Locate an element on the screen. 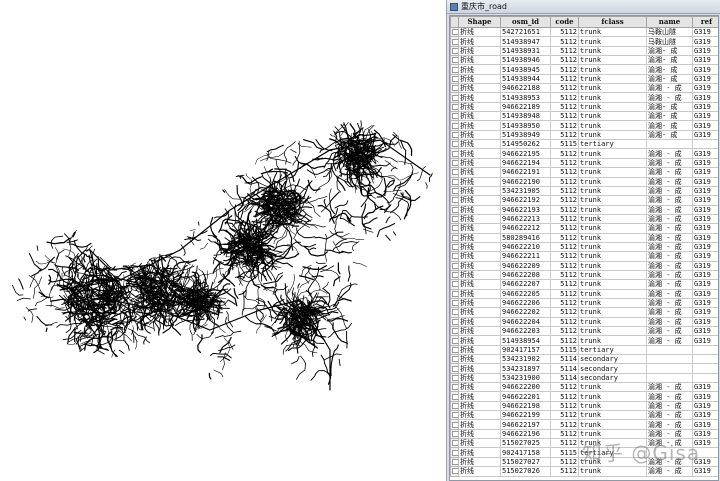  cell-osm-id: 946622209 is located at coordinates (525, 265).